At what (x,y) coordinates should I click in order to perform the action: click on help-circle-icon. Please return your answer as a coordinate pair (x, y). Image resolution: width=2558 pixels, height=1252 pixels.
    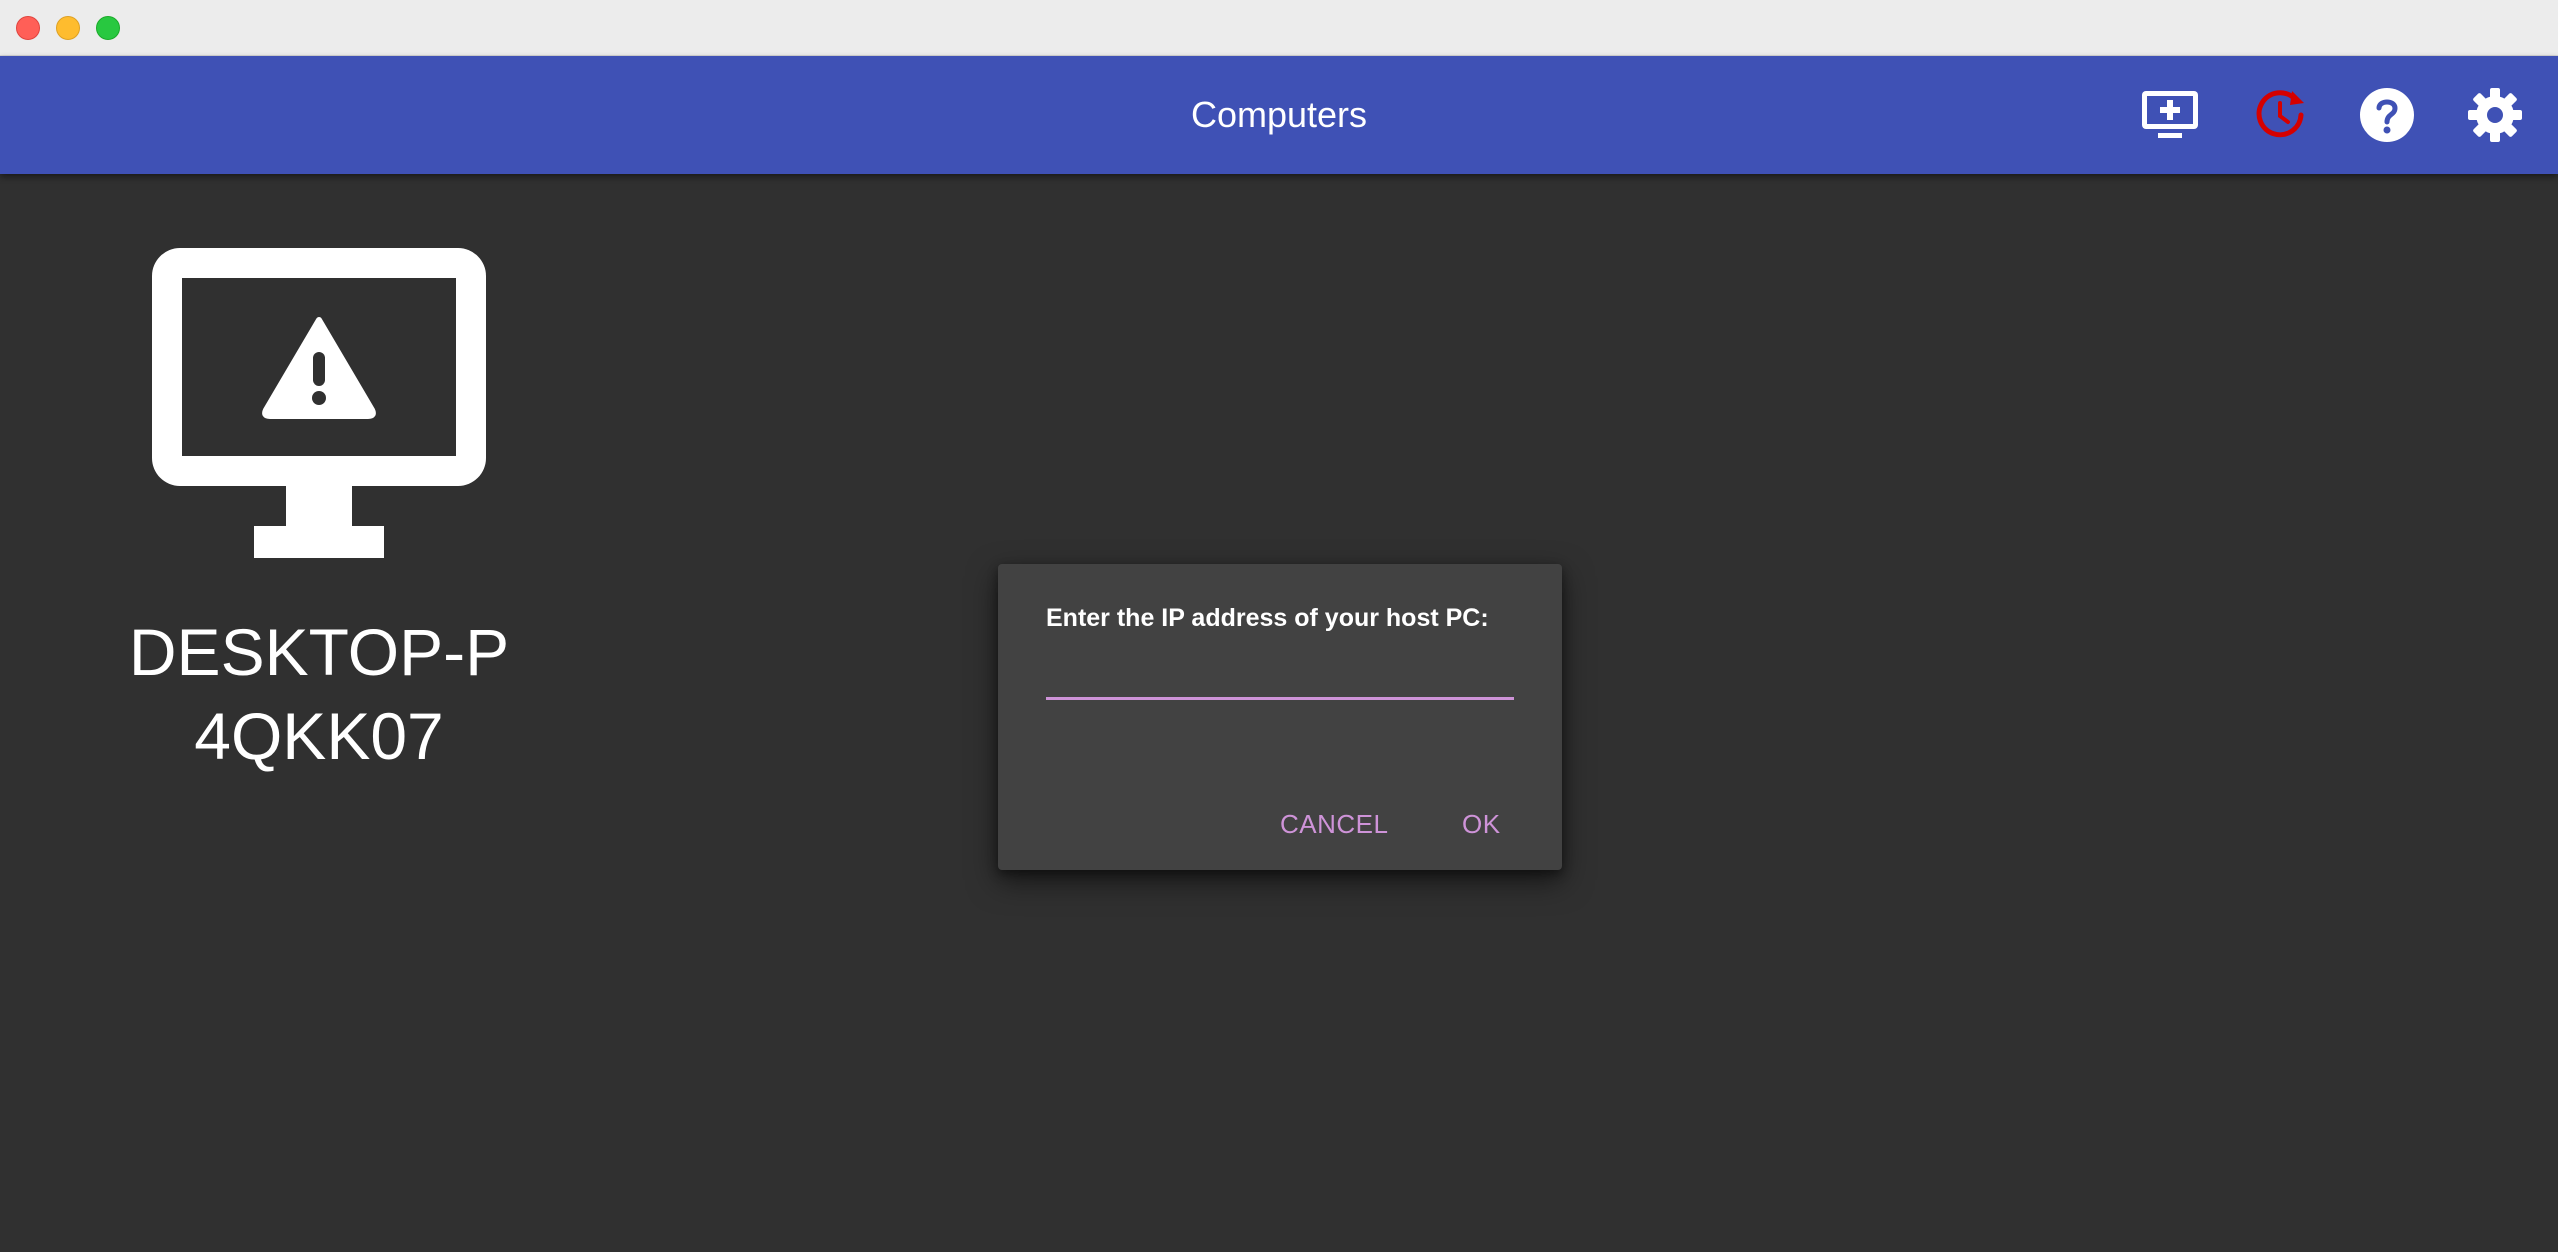
    Looking at the image, I should click on (2387, 115).